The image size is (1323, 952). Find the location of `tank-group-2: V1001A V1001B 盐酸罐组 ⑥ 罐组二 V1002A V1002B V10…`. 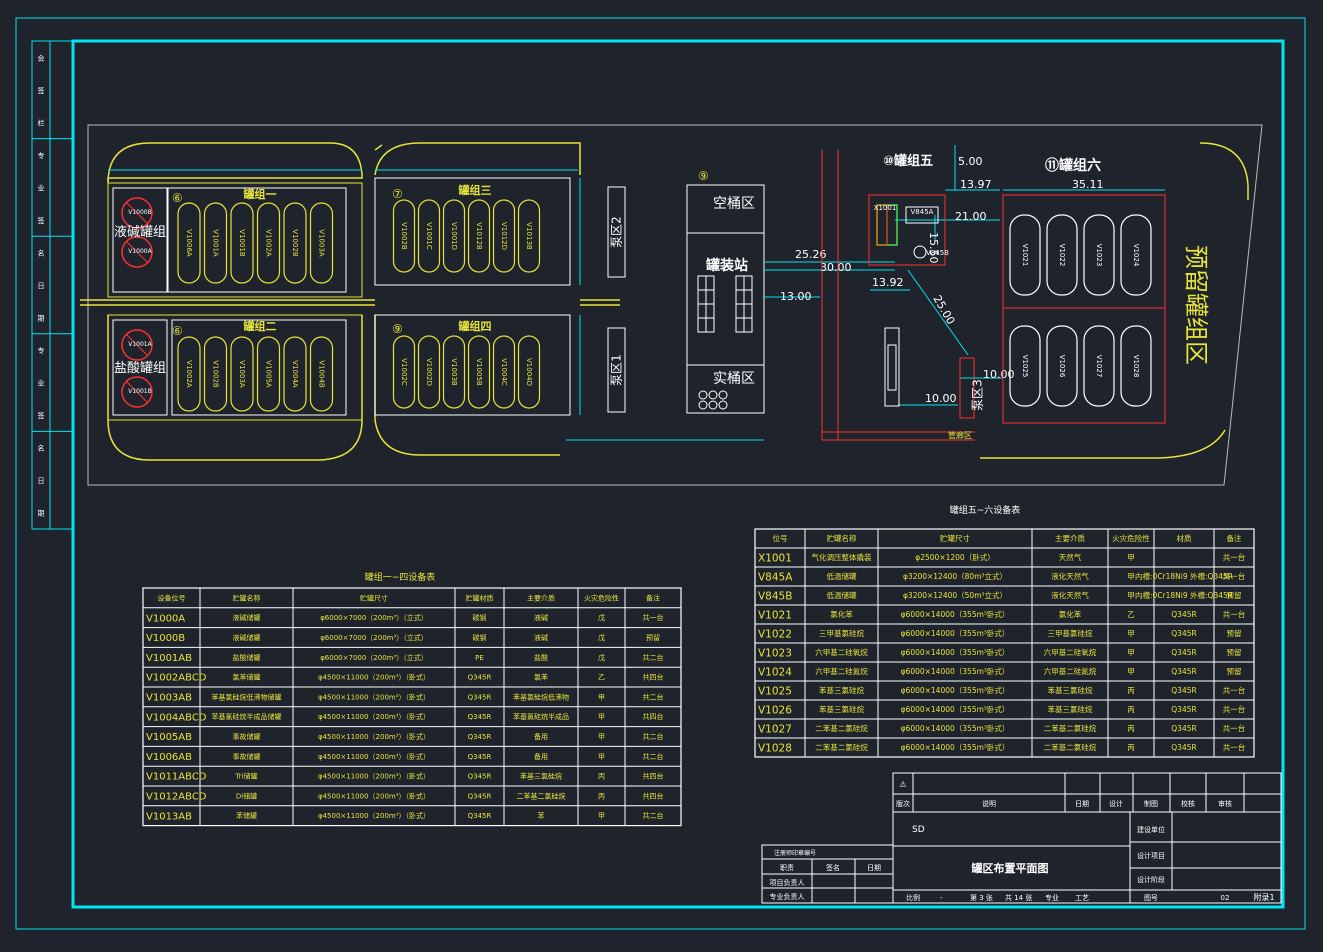

tank-group-2: V1001A V1001B 盐酸罐组 ⑥ 罐组二 V1002A V1002B V10… is located at coordinates (235, 367).